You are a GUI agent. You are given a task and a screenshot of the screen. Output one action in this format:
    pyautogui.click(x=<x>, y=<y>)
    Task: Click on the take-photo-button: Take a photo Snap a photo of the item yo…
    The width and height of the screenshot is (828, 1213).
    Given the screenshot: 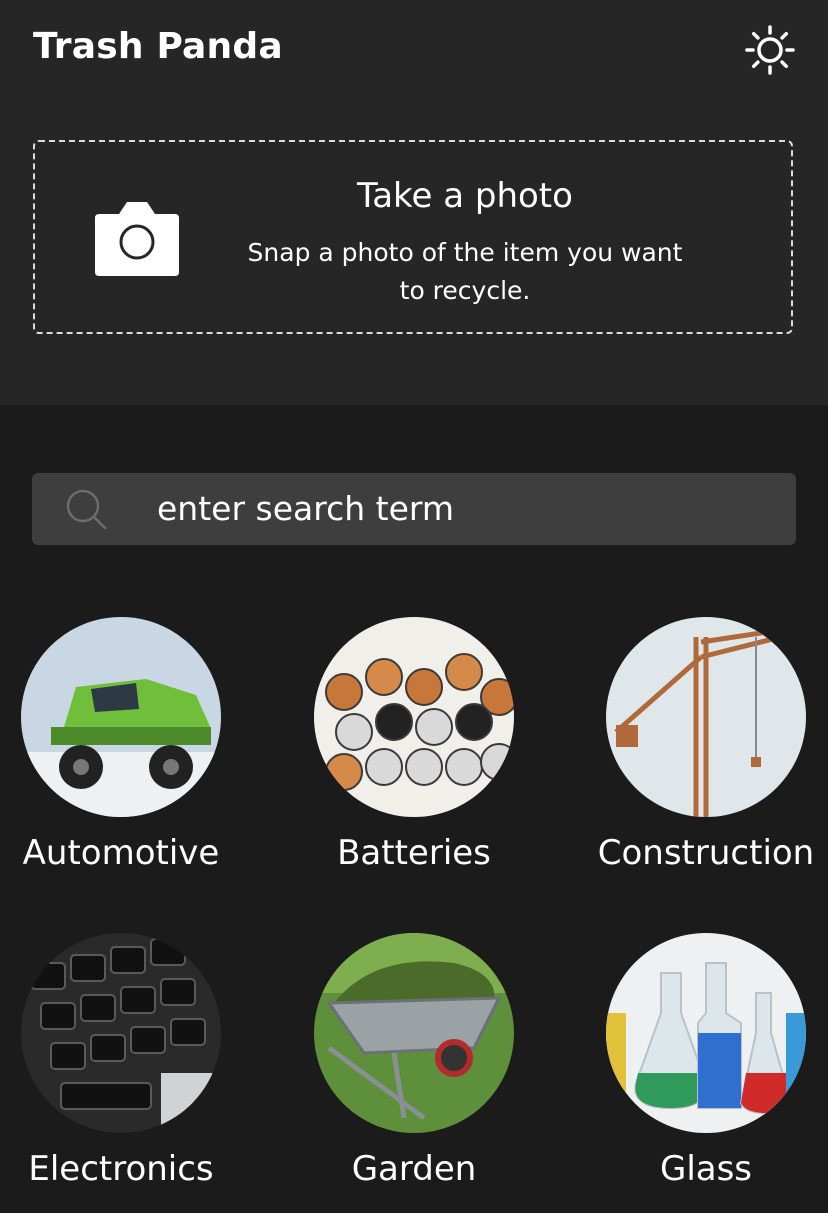 What is the action you would take?
    pyautogui.click(x=413, y=237)
    